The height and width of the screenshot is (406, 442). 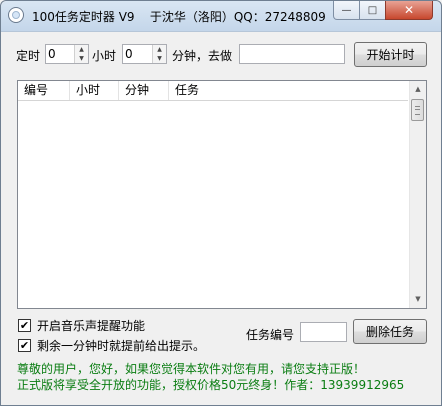 What do you see at coordinates (144, 90) in the screenshot?
I see `column-header-minutes: 分钟` at bounding box center [144, 90].